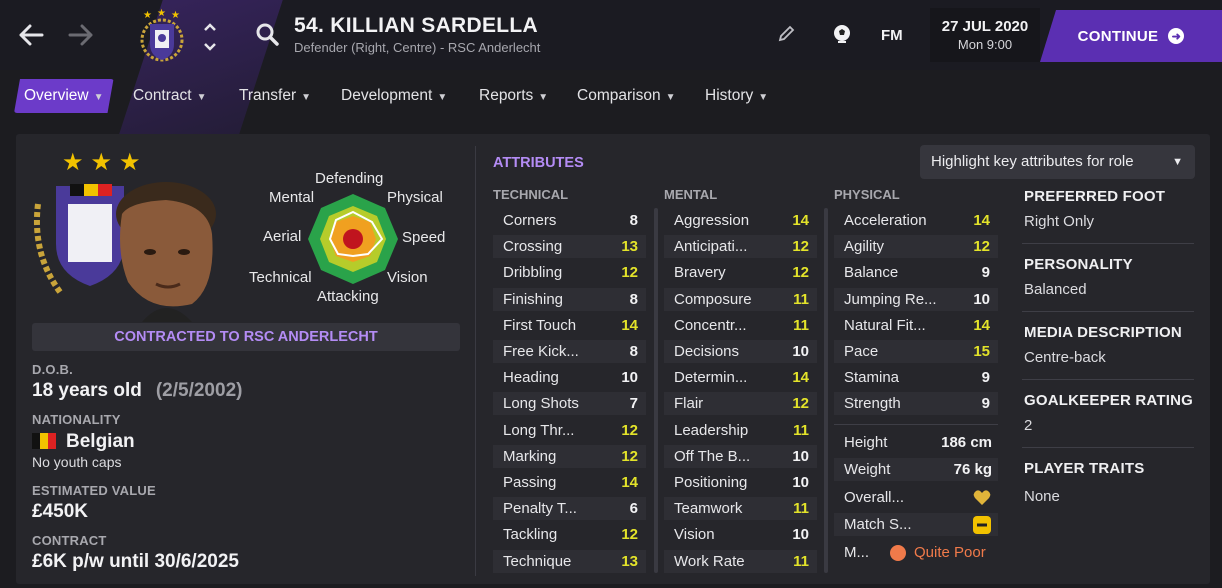  What do you see at coordinates (709, 561) in the screenshot?
I see `attribute-name: Work Rate` at bounding box center [709, 561].